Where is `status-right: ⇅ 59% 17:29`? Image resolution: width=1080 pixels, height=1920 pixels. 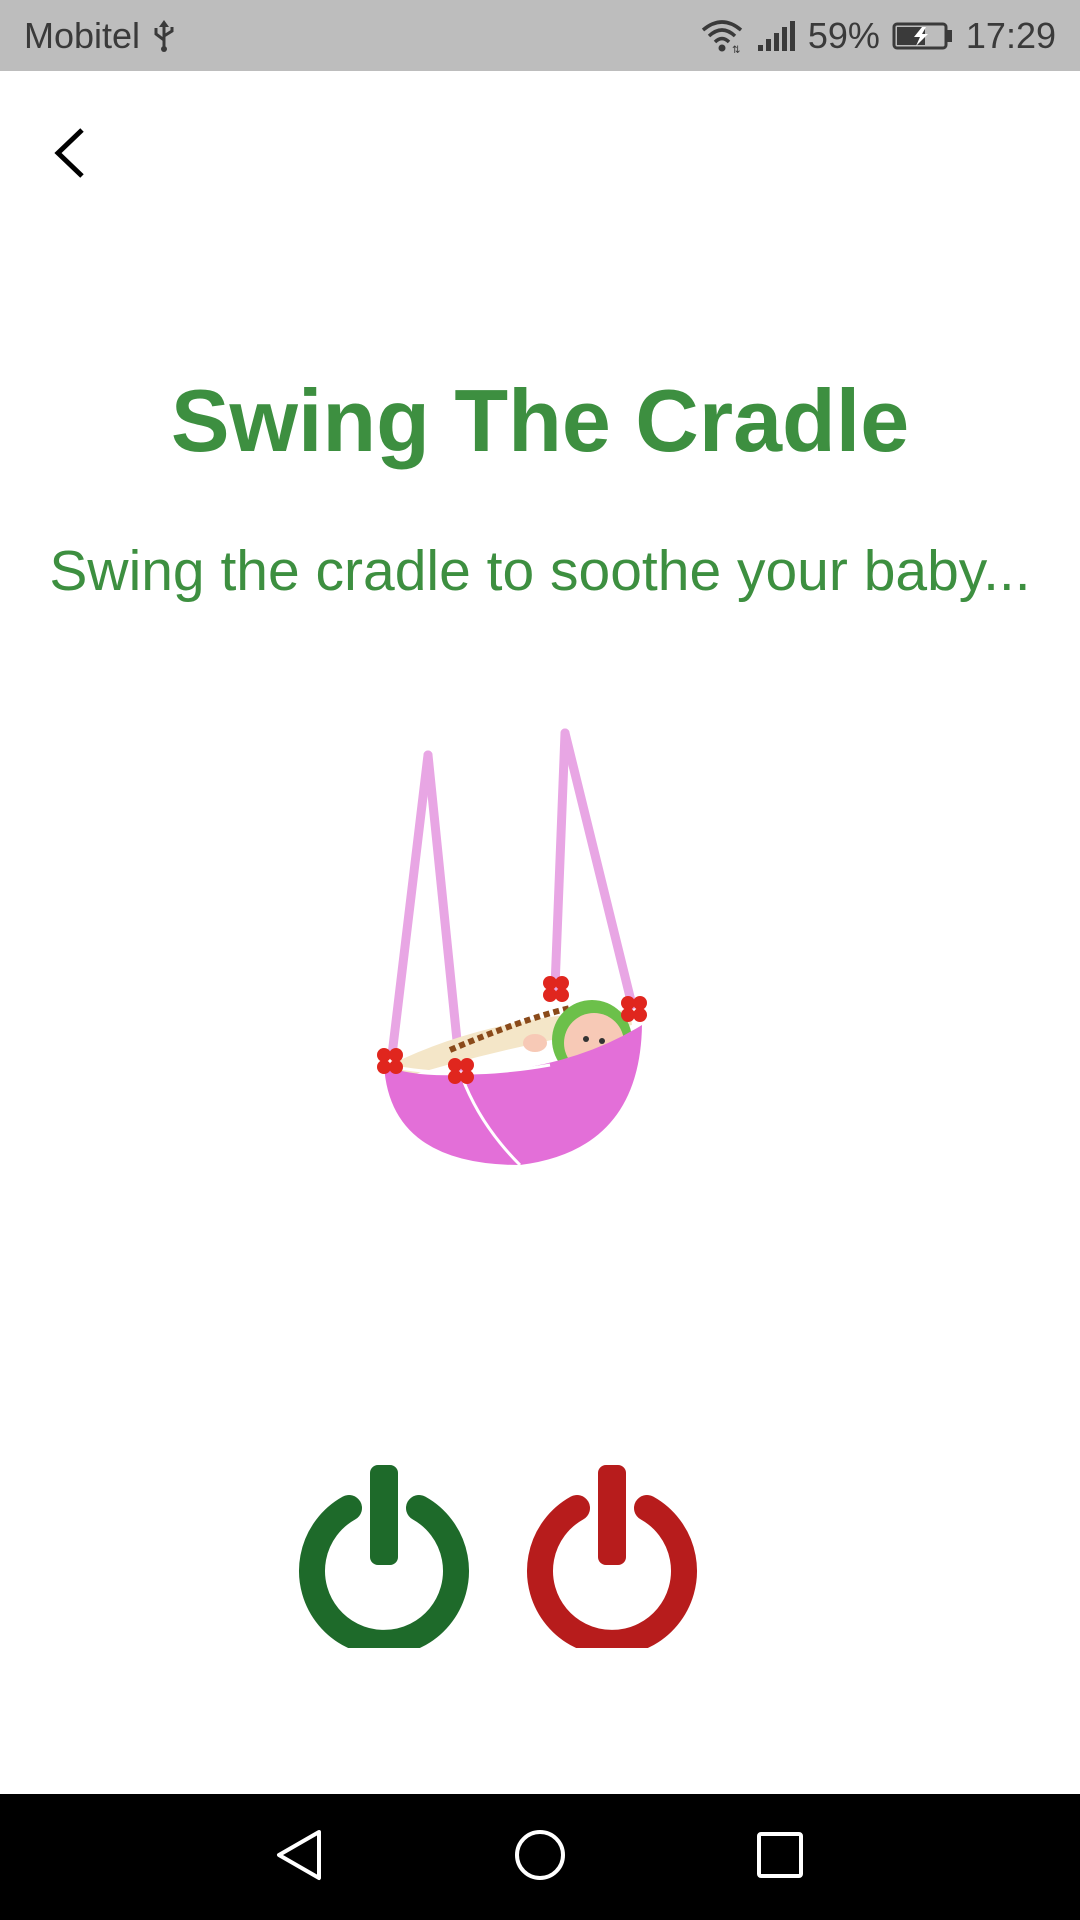 status-right: ⇅ 59% 17:29 is located at coordinates (878, 36).